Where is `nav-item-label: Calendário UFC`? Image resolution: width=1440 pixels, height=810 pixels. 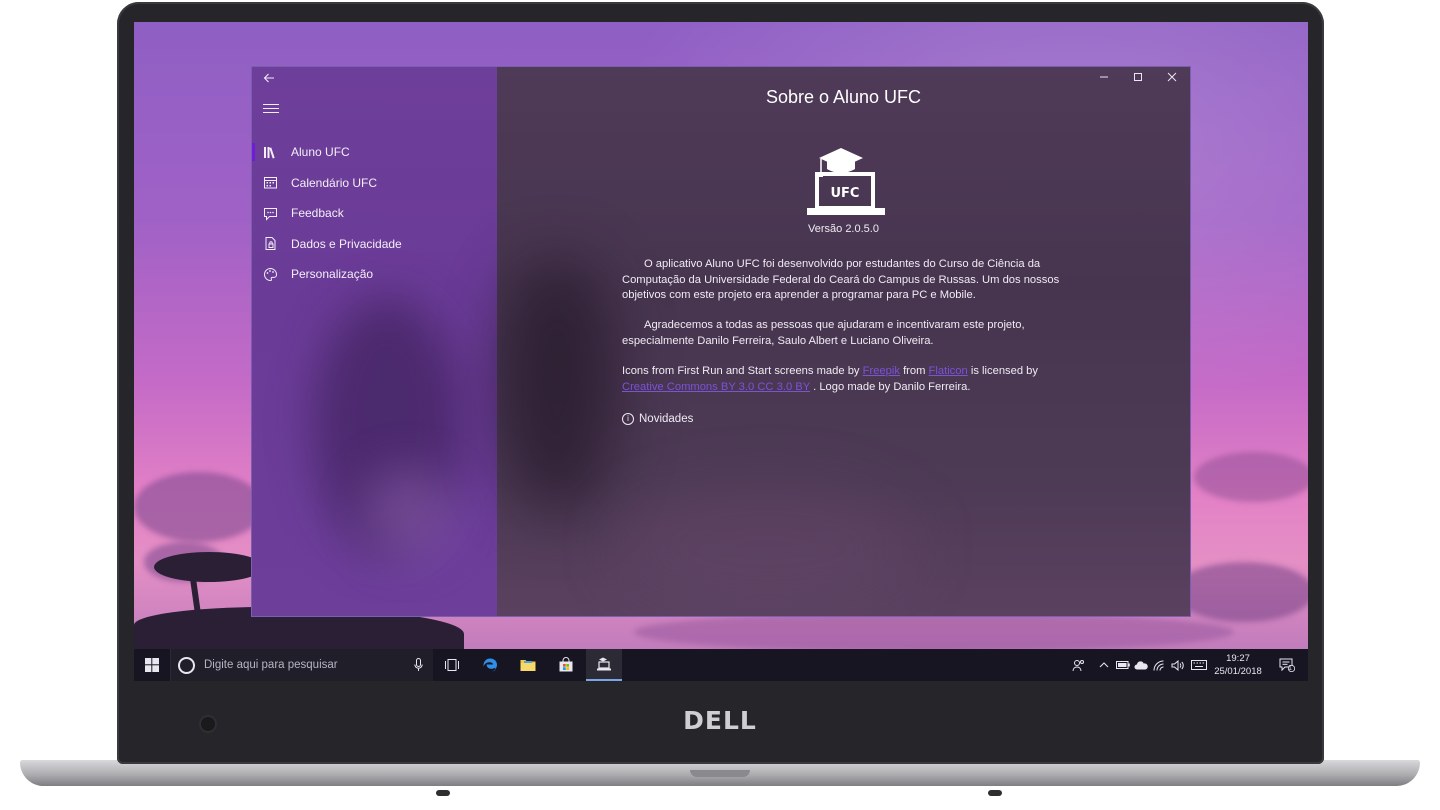 nav-item-label: Calendário UFC is located at coordinates (334, 182).